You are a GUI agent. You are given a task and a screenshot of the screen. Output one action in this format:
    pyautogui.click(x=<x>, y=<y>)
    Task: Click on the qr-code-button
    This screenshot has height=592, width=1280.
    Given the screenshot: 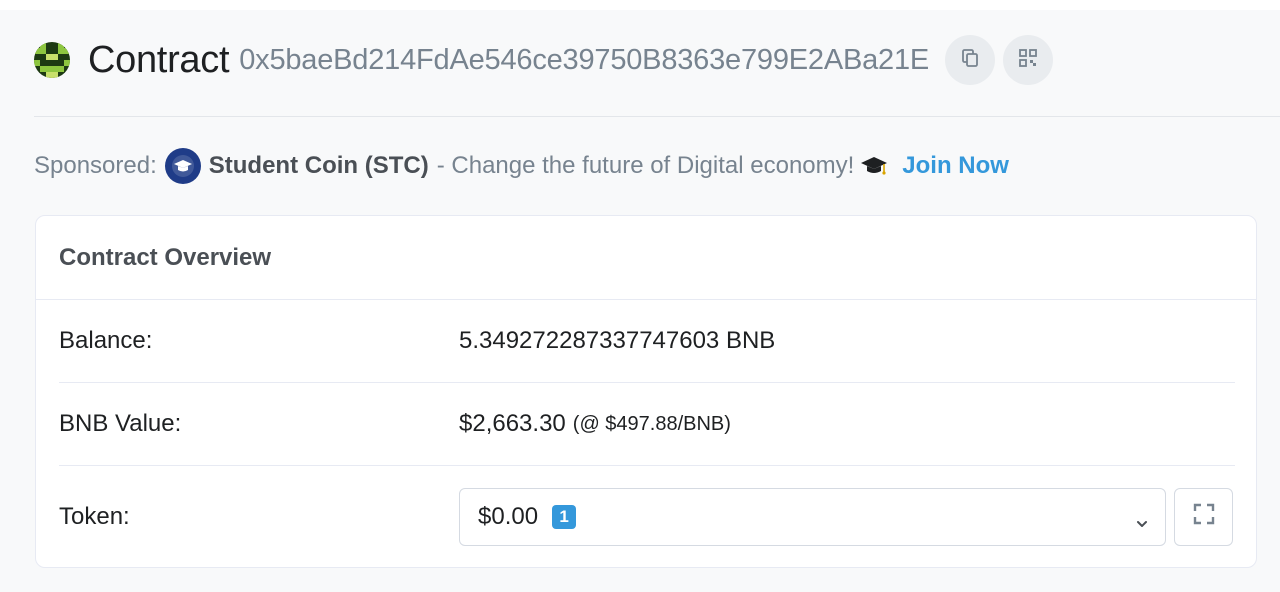 What is the action you would take?
    pyautogui.click(x=1028, y=60)
    